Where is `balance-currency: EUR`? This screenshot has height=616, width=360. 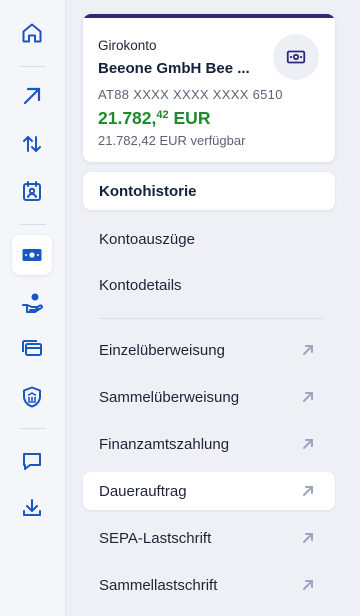
balance-currency: EUR is located at coordinates (189, 118).